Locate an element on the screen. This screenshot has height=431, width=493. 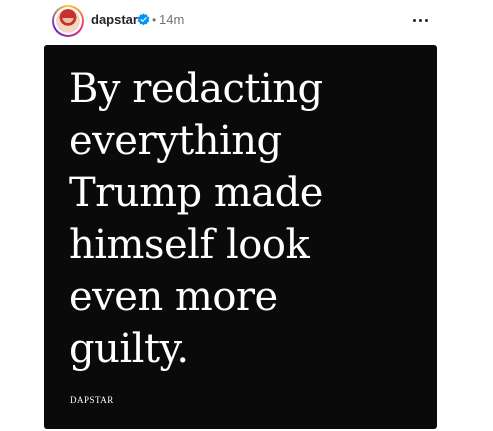
avatar-ring is located at coordinates (68, 21).